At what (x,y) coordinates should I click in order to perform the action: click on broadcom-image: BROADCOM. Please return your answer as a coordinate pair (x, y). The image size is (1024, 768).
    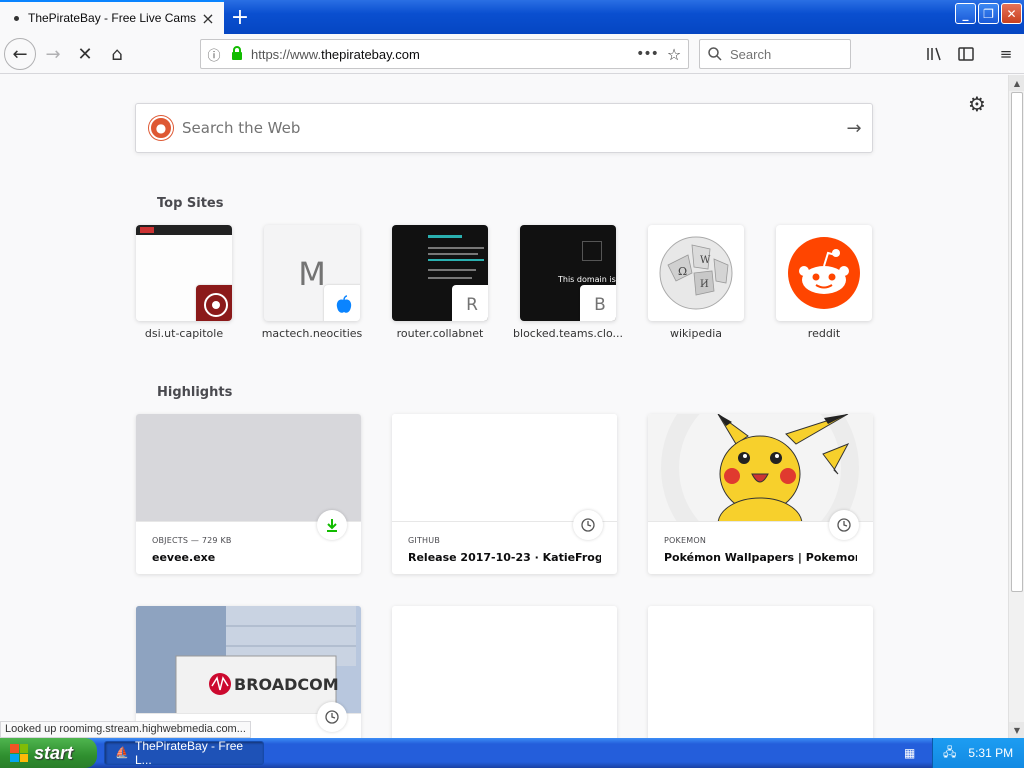
    Looking at the image, I should click on (248, 660).